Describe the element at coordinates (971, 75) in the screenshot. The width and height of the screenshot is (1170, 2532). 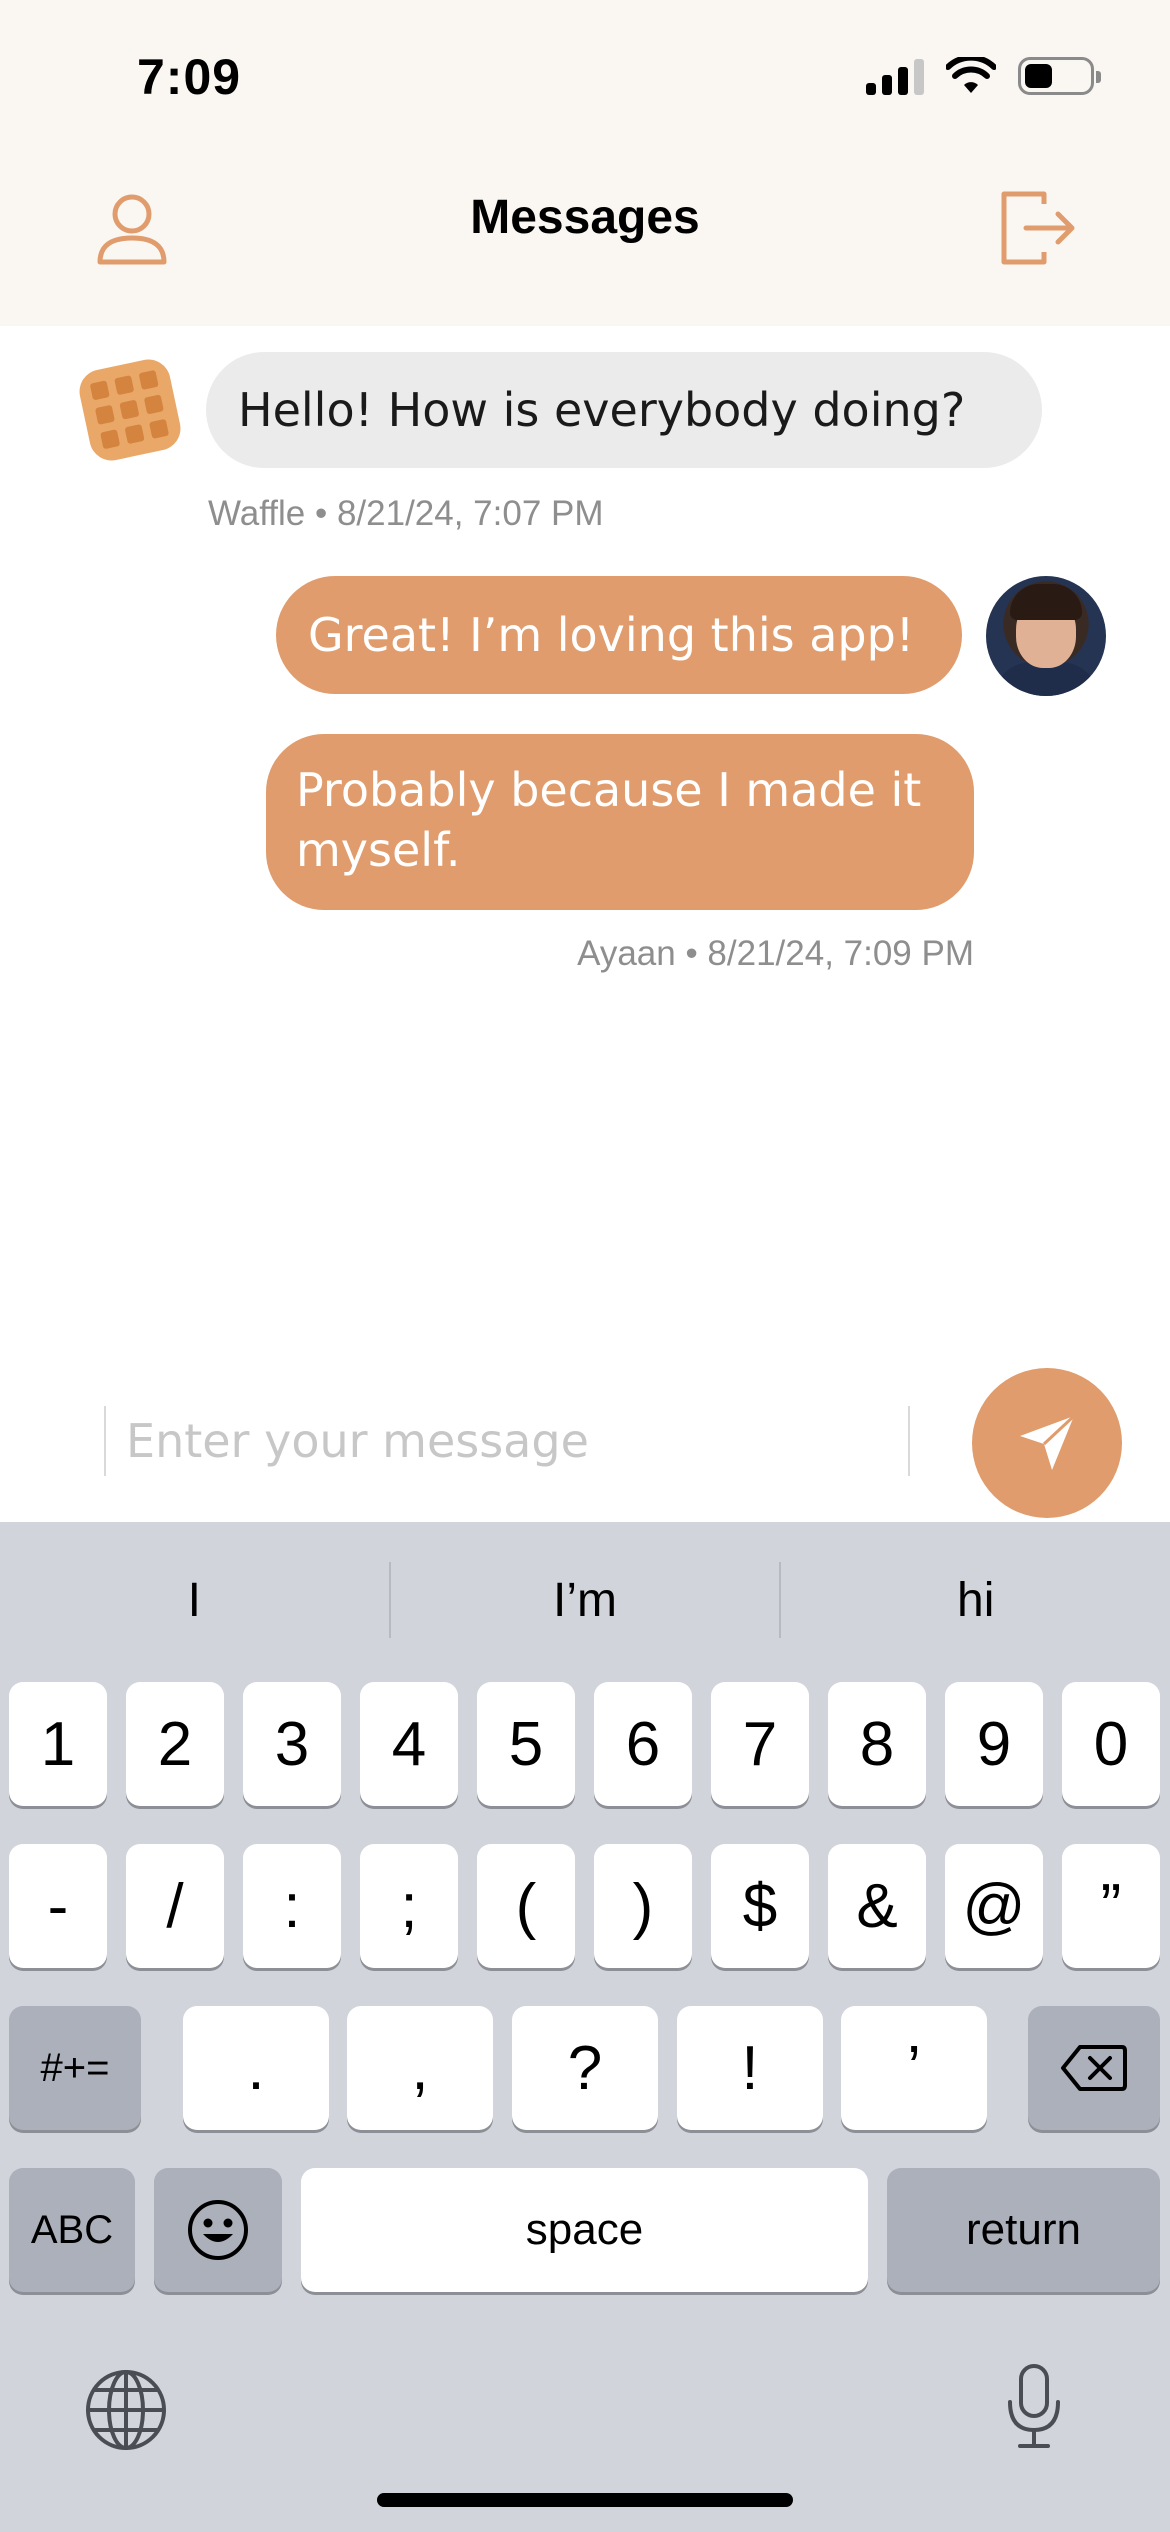
I see `wifi-icon` at that location.